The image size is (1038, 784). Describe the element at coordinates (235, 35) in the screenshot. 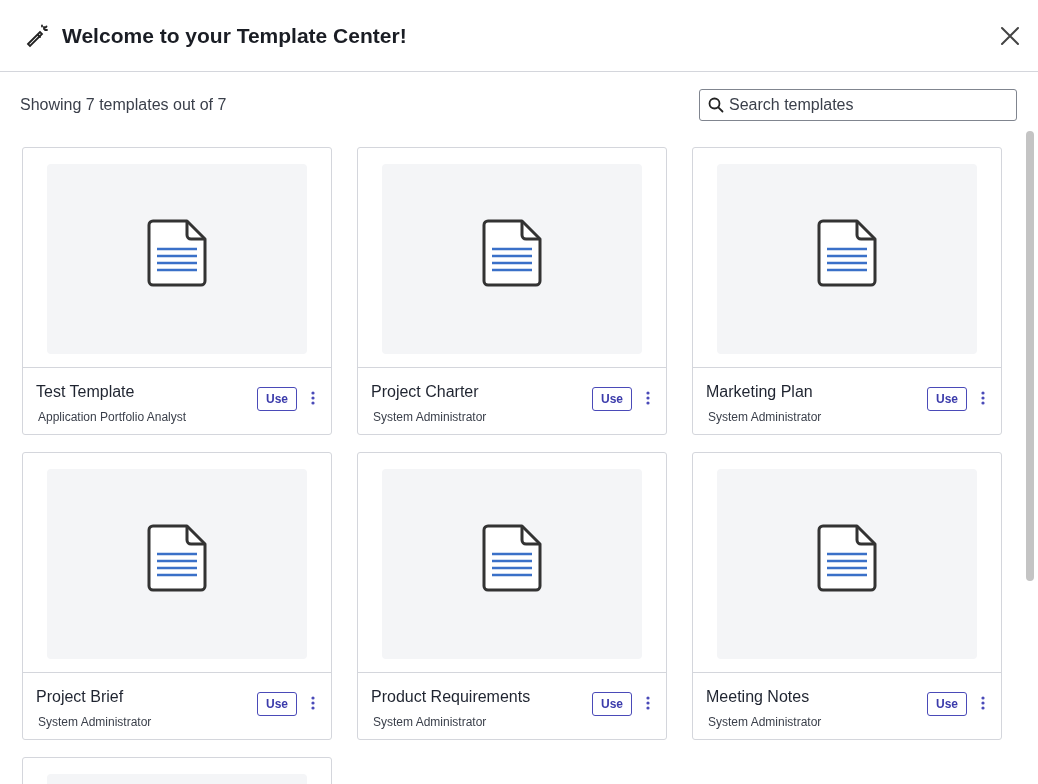

I see `dialog-title: Welcome to your Template Center!` at that location.